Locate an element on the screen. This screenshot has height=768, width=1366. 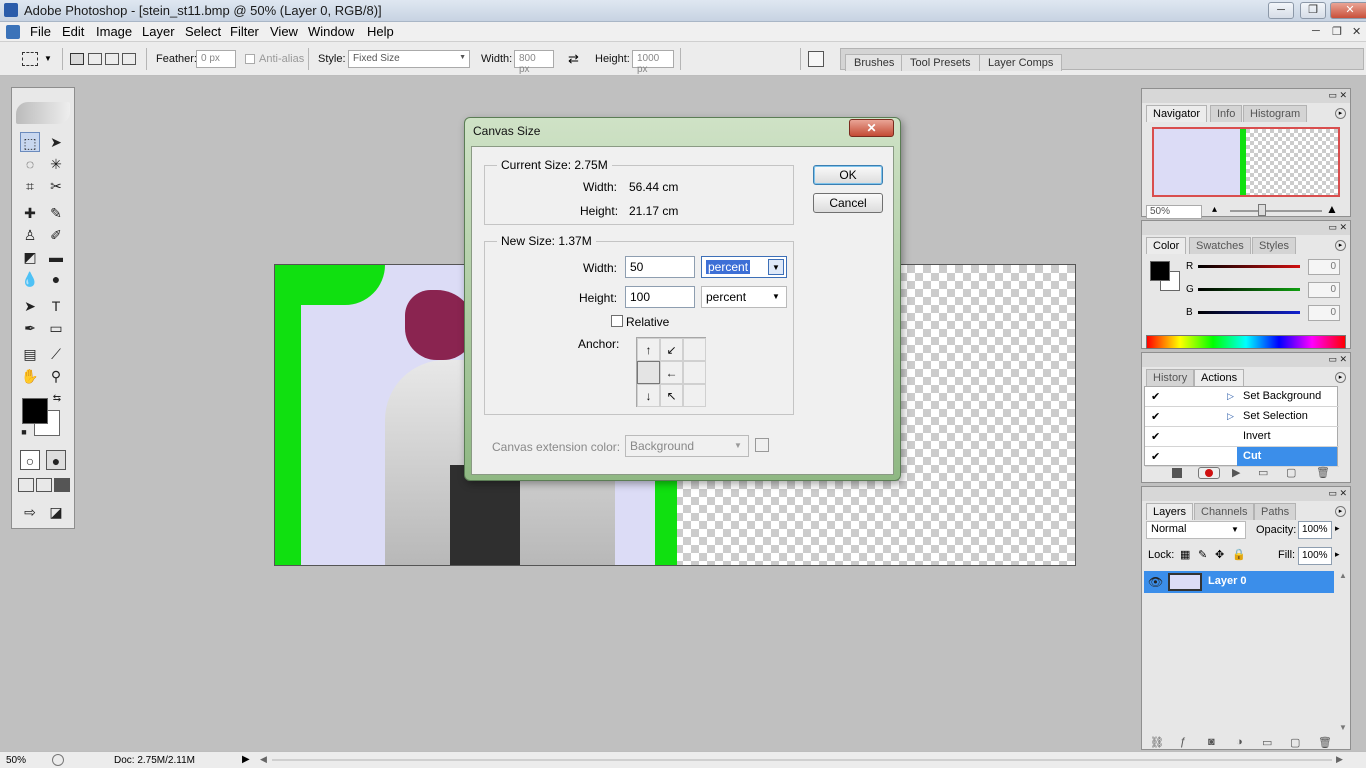
rectangular-marquee-preset-icon is located at coordinates (30, 59).